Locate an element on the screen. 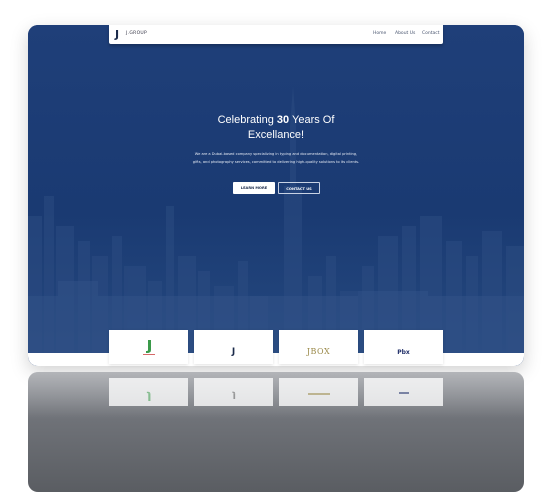  hero-title-line2: Excellance! is located at coordinates (276, 135).